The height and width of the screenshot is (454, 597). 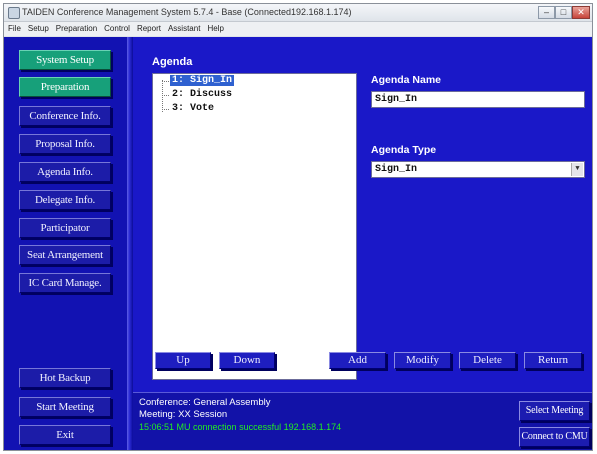 I want to click on menu-report: Report, so click(x=149, y=29).